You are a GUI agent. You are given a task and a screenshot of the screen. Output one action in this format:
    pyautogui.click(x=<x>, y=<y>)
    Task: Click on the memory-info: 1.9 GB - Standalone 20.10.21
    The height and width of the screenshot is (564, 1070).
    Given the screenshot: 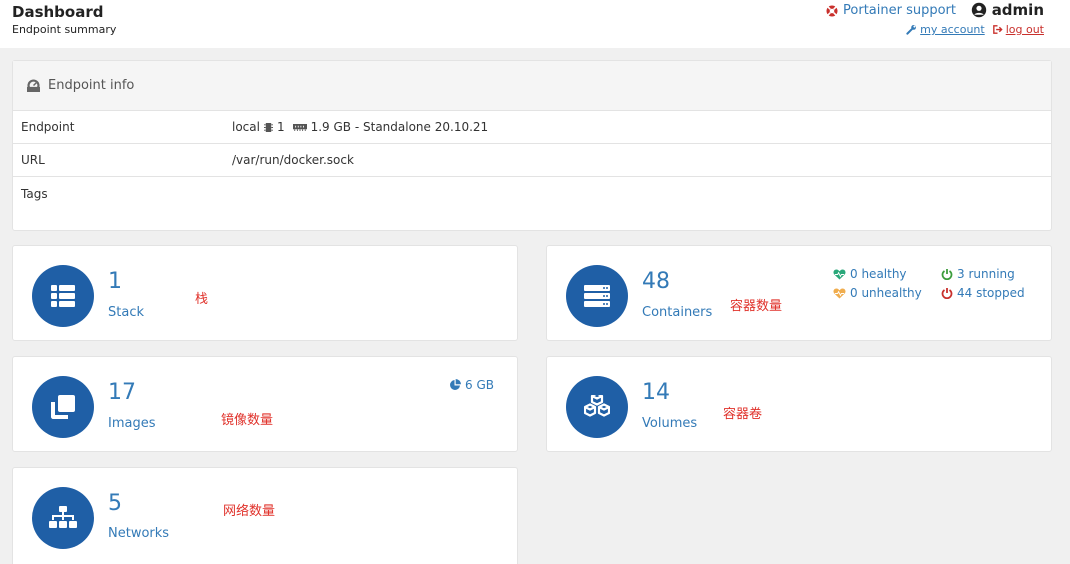 What is the action you would take?
    pyautogui.click(x=399, y=127)
    